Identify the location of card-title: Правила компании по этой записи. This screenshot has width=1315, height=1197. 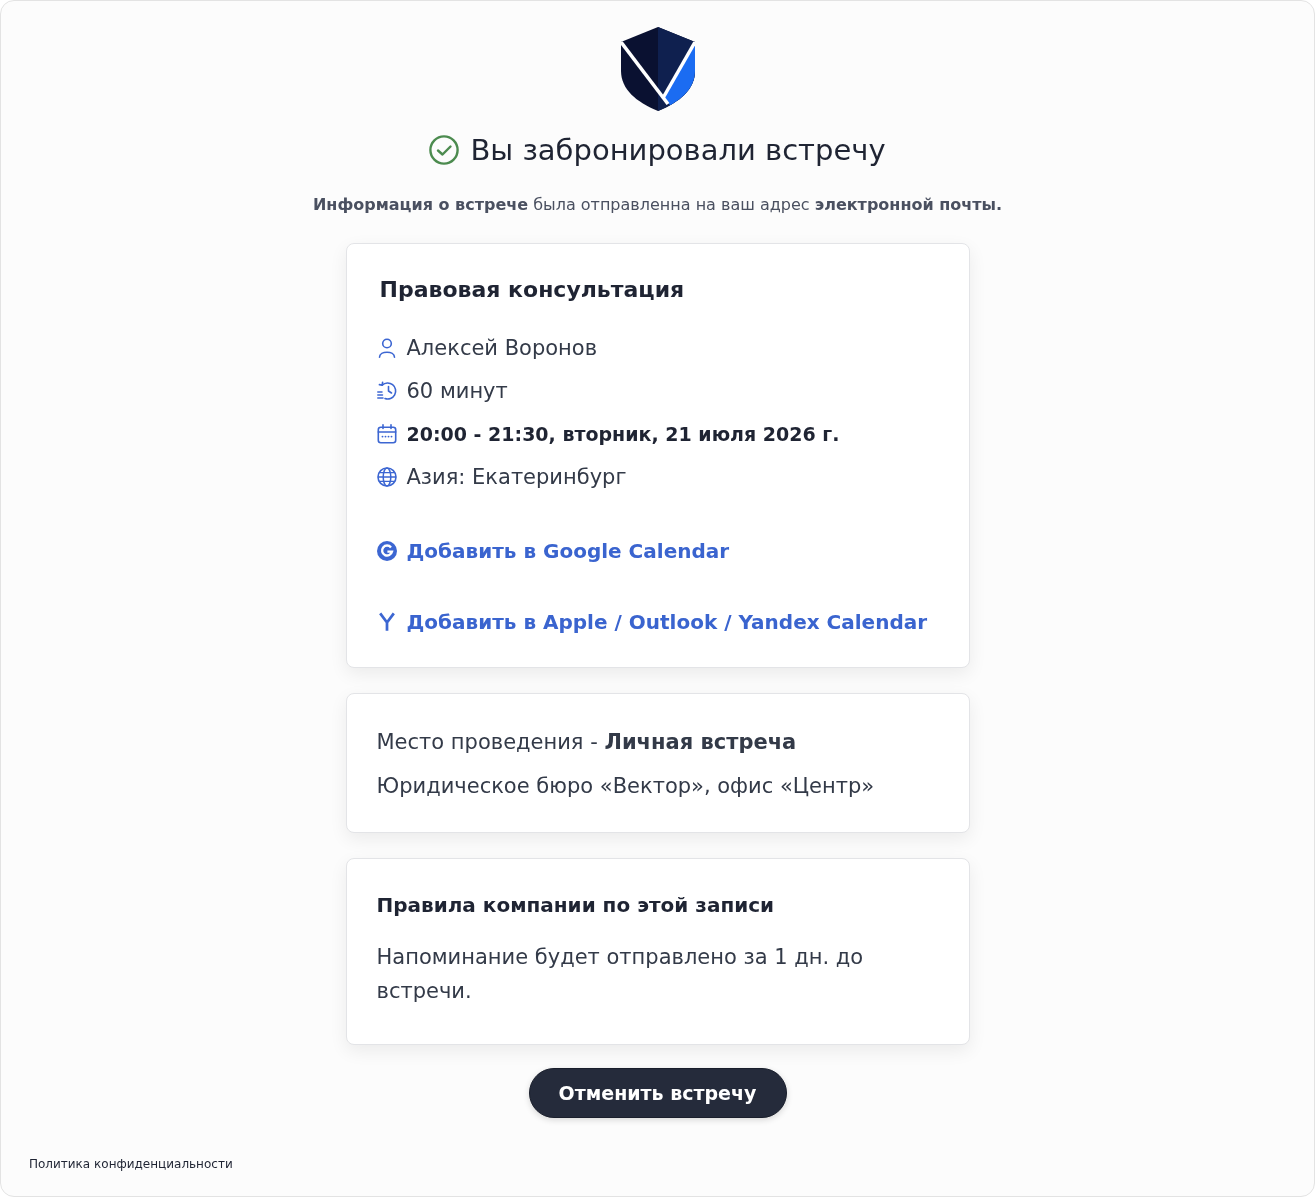
(576, 905).